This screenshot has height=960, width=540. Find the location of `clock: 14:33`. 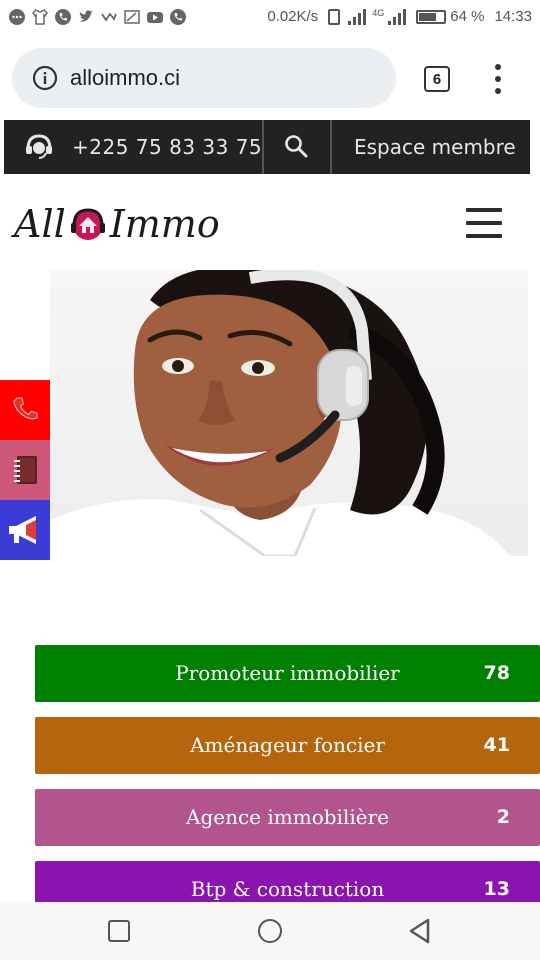

clock: 14:33 is located at coordinates (513, 16).